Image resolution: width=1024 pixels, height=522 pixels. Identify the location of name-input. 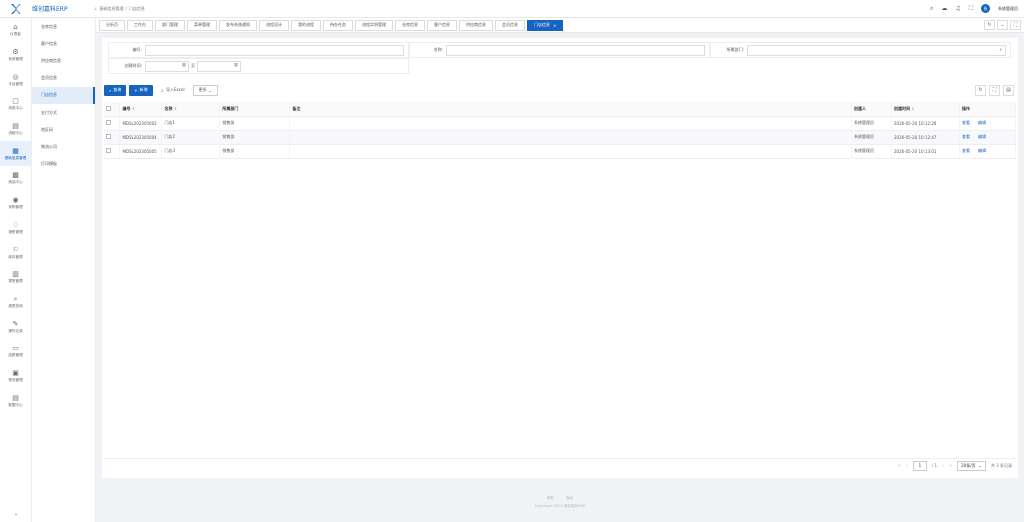
(575, 50).